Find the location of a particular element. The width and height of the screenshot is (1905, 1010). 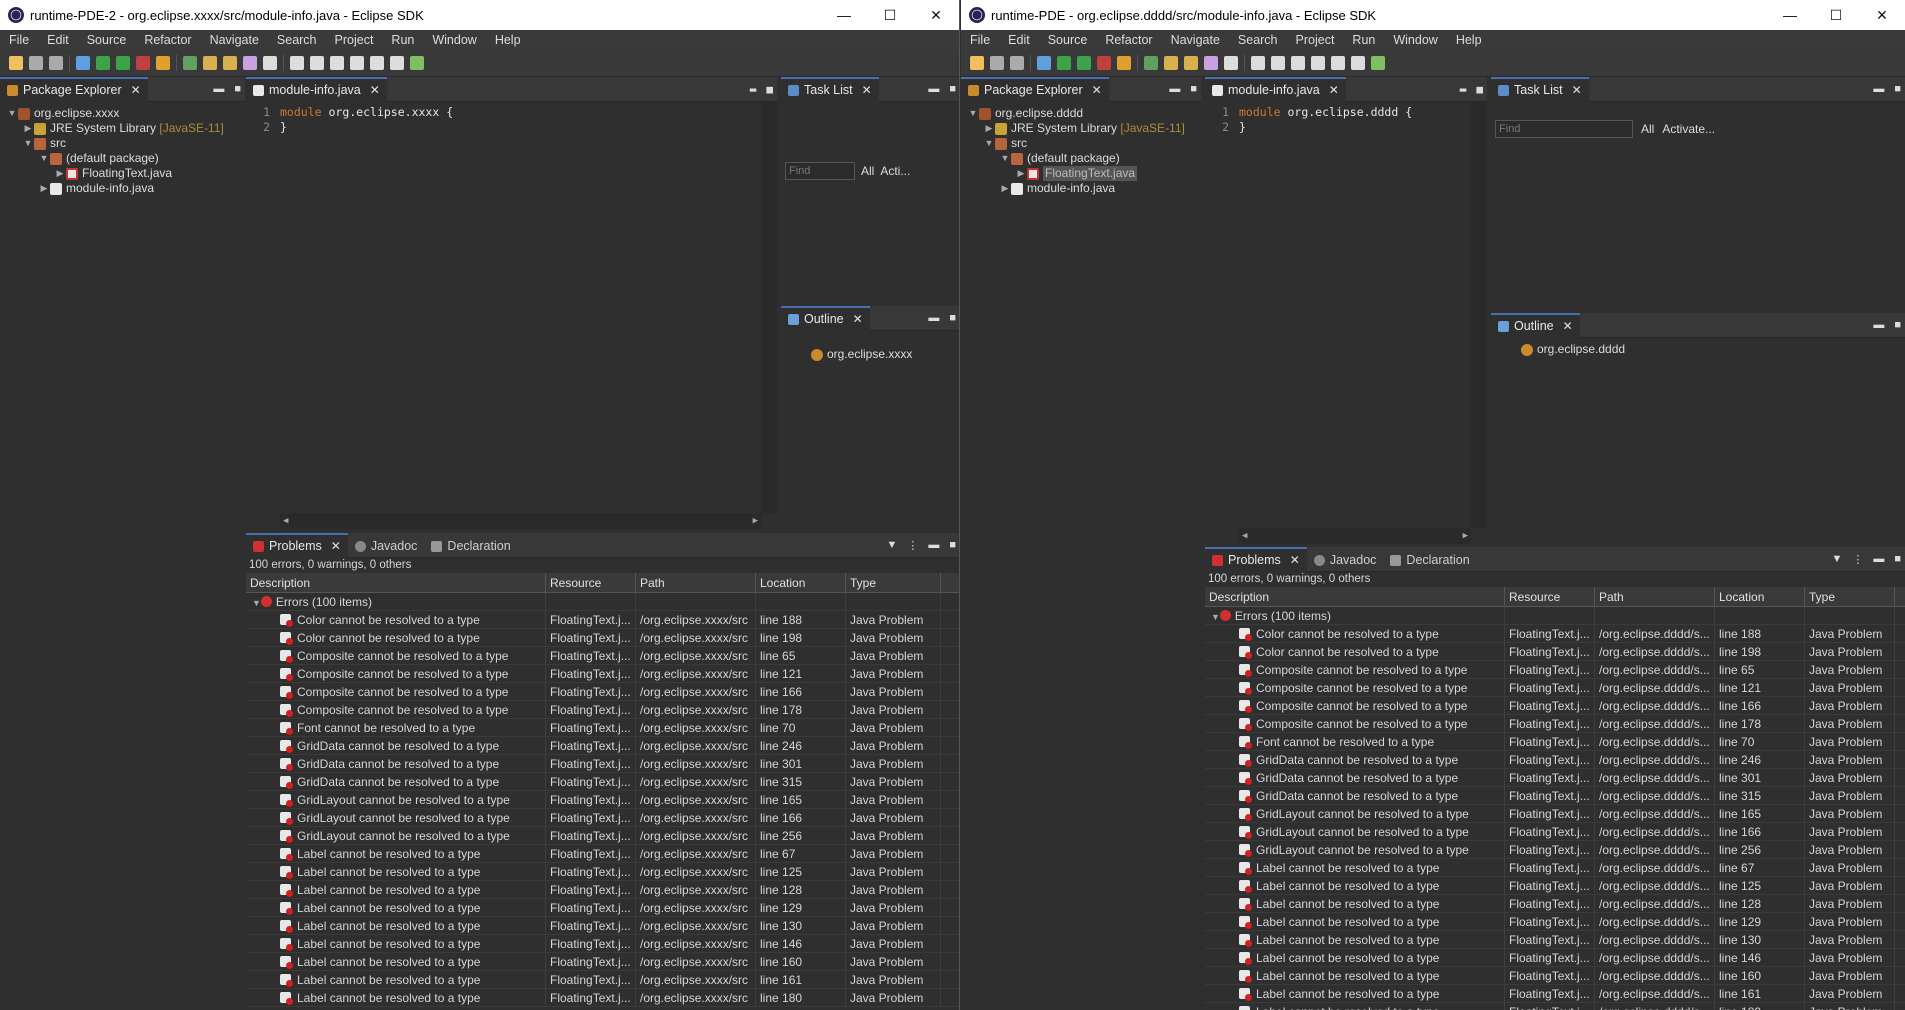

menu-edit: Edit is located at coordinates (1019, 40).